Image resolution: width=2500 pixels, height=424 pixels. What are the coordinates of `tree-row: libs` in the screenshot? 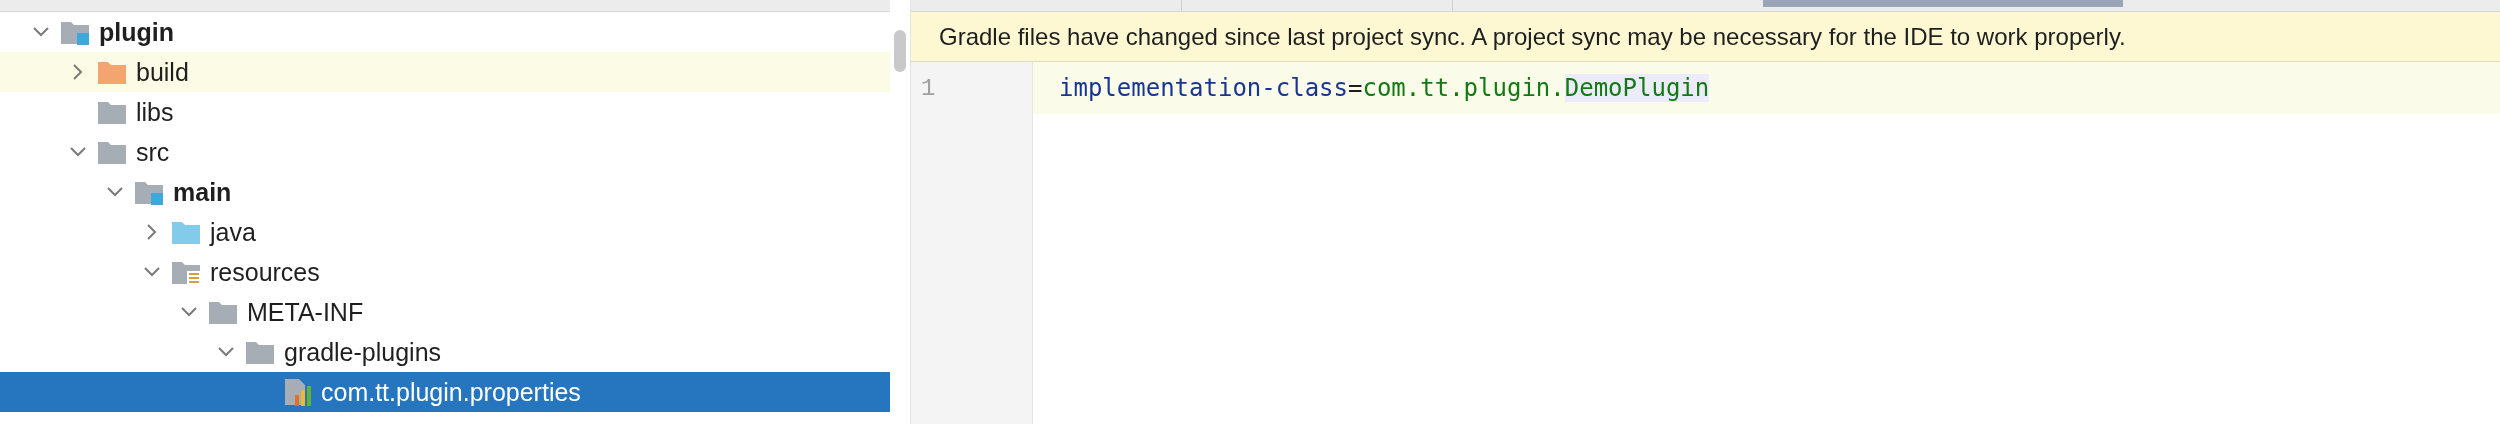 It's located at (445, 112).